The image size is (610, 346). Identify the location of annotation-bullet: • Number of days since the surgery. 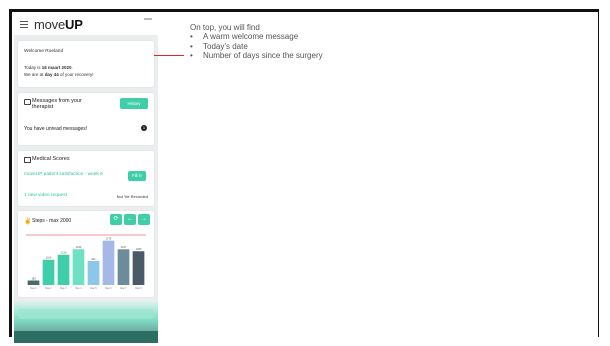
(256, 55).